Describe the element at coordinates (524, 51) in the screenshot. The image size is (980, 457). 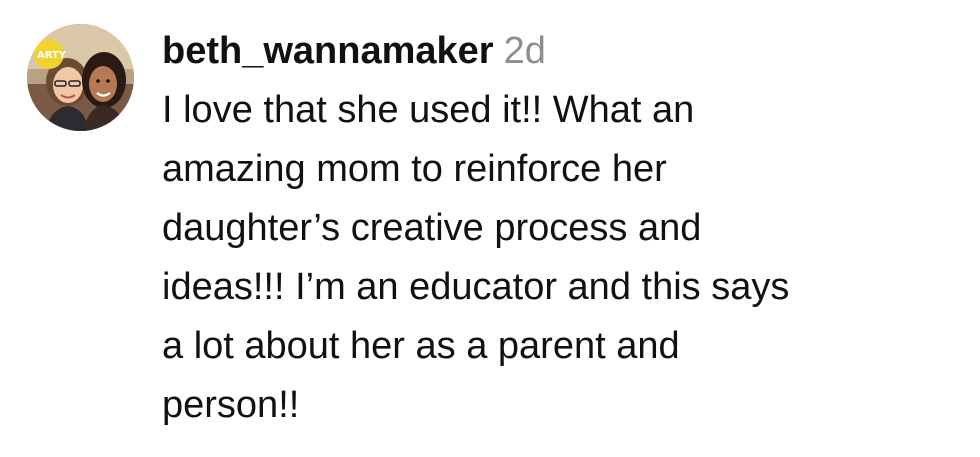
I see `timestamp: 2d` at that location.